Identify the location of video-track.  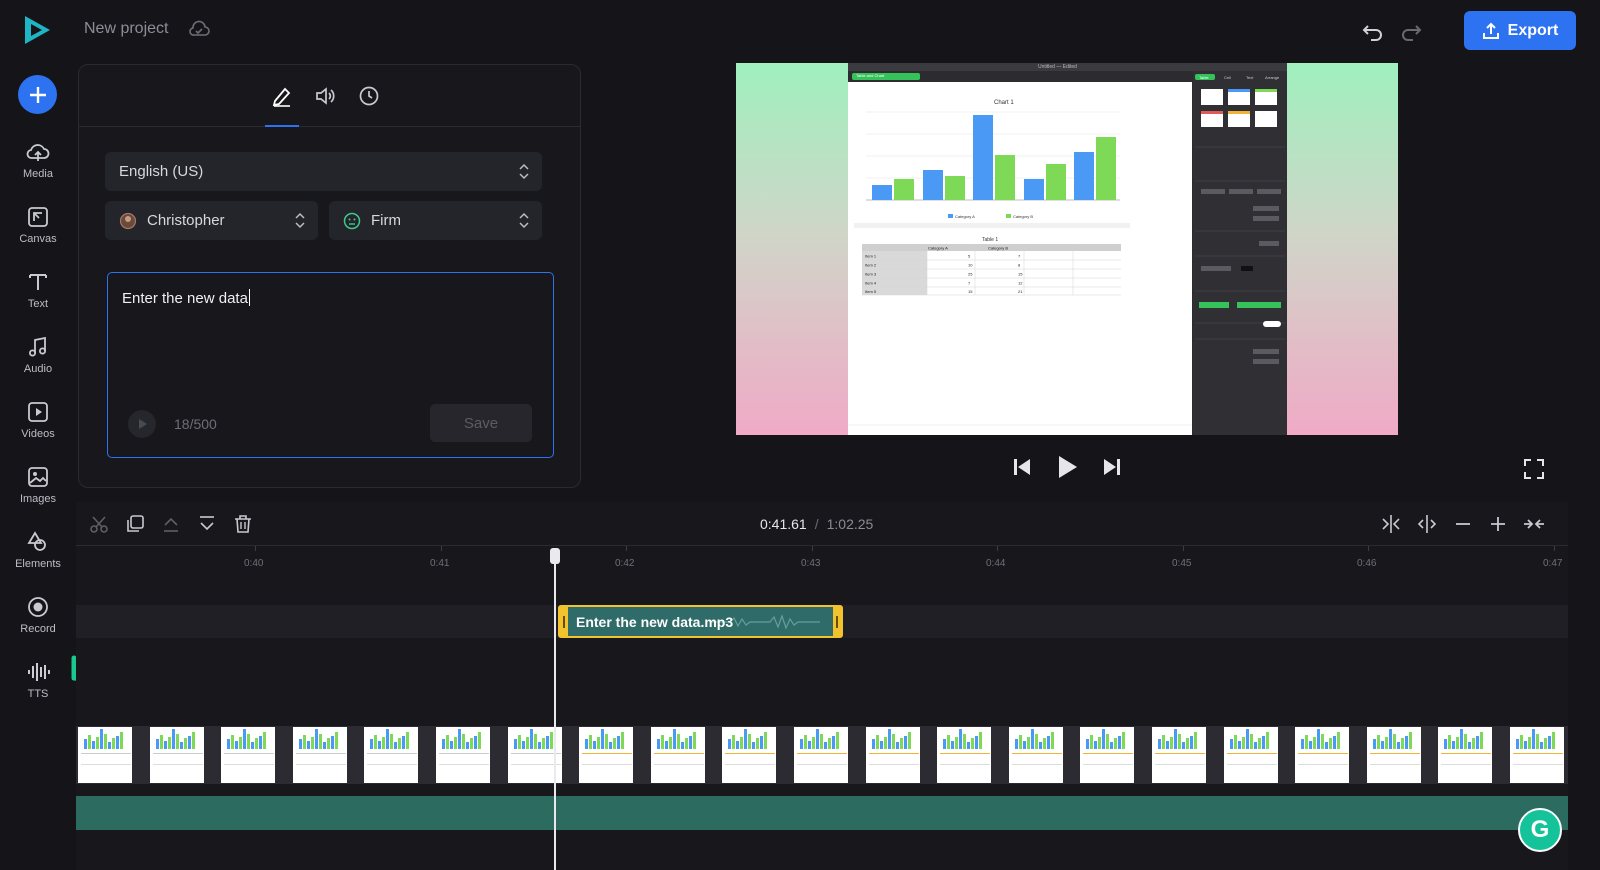
(822, 755).